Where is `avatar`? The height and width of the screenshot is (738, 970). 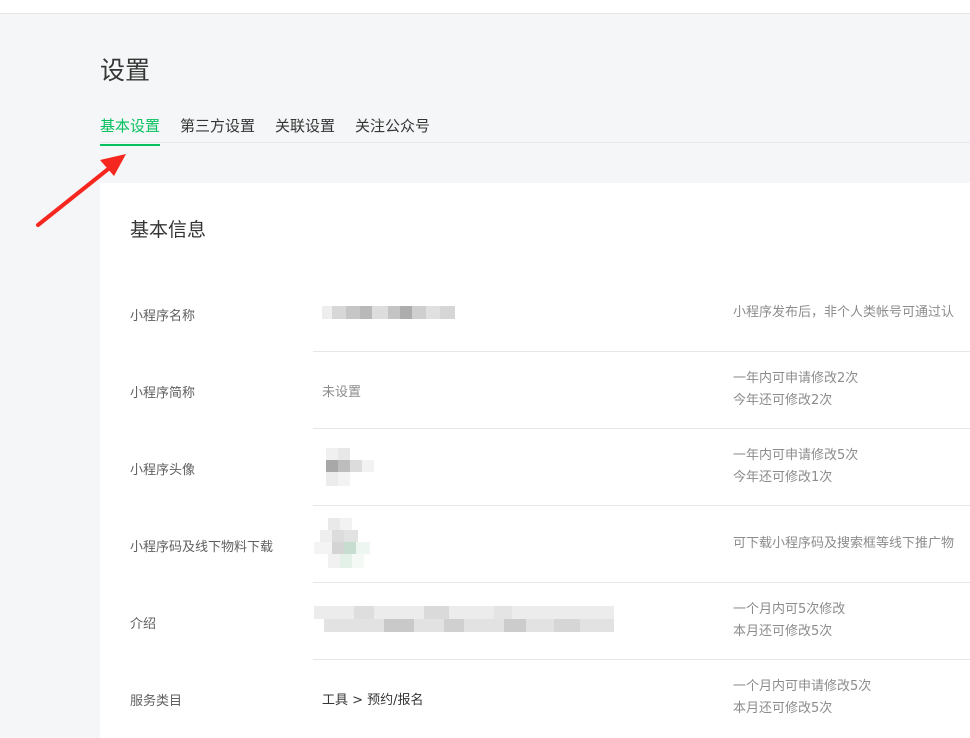
avatar is located at coordinates (351, 470).